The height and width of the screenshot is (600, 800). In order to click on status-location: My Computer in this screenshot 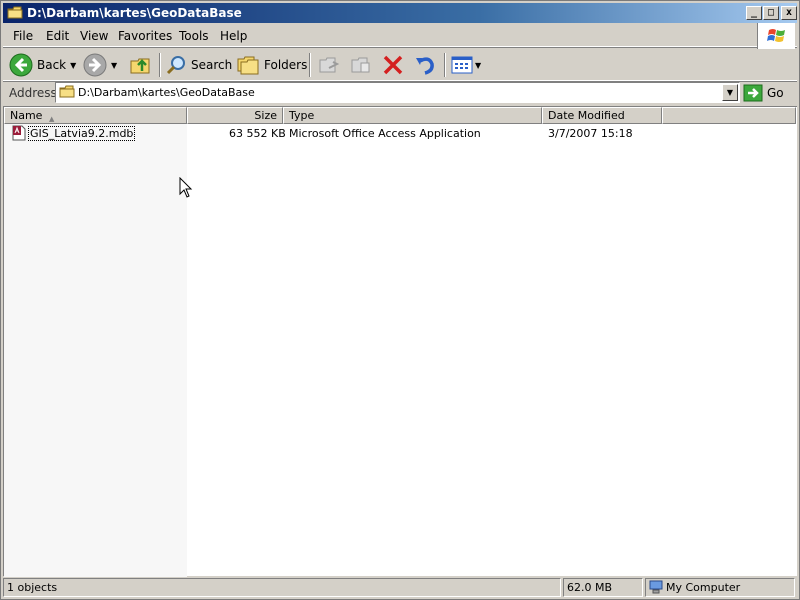, I will do `click(720, 587)`.